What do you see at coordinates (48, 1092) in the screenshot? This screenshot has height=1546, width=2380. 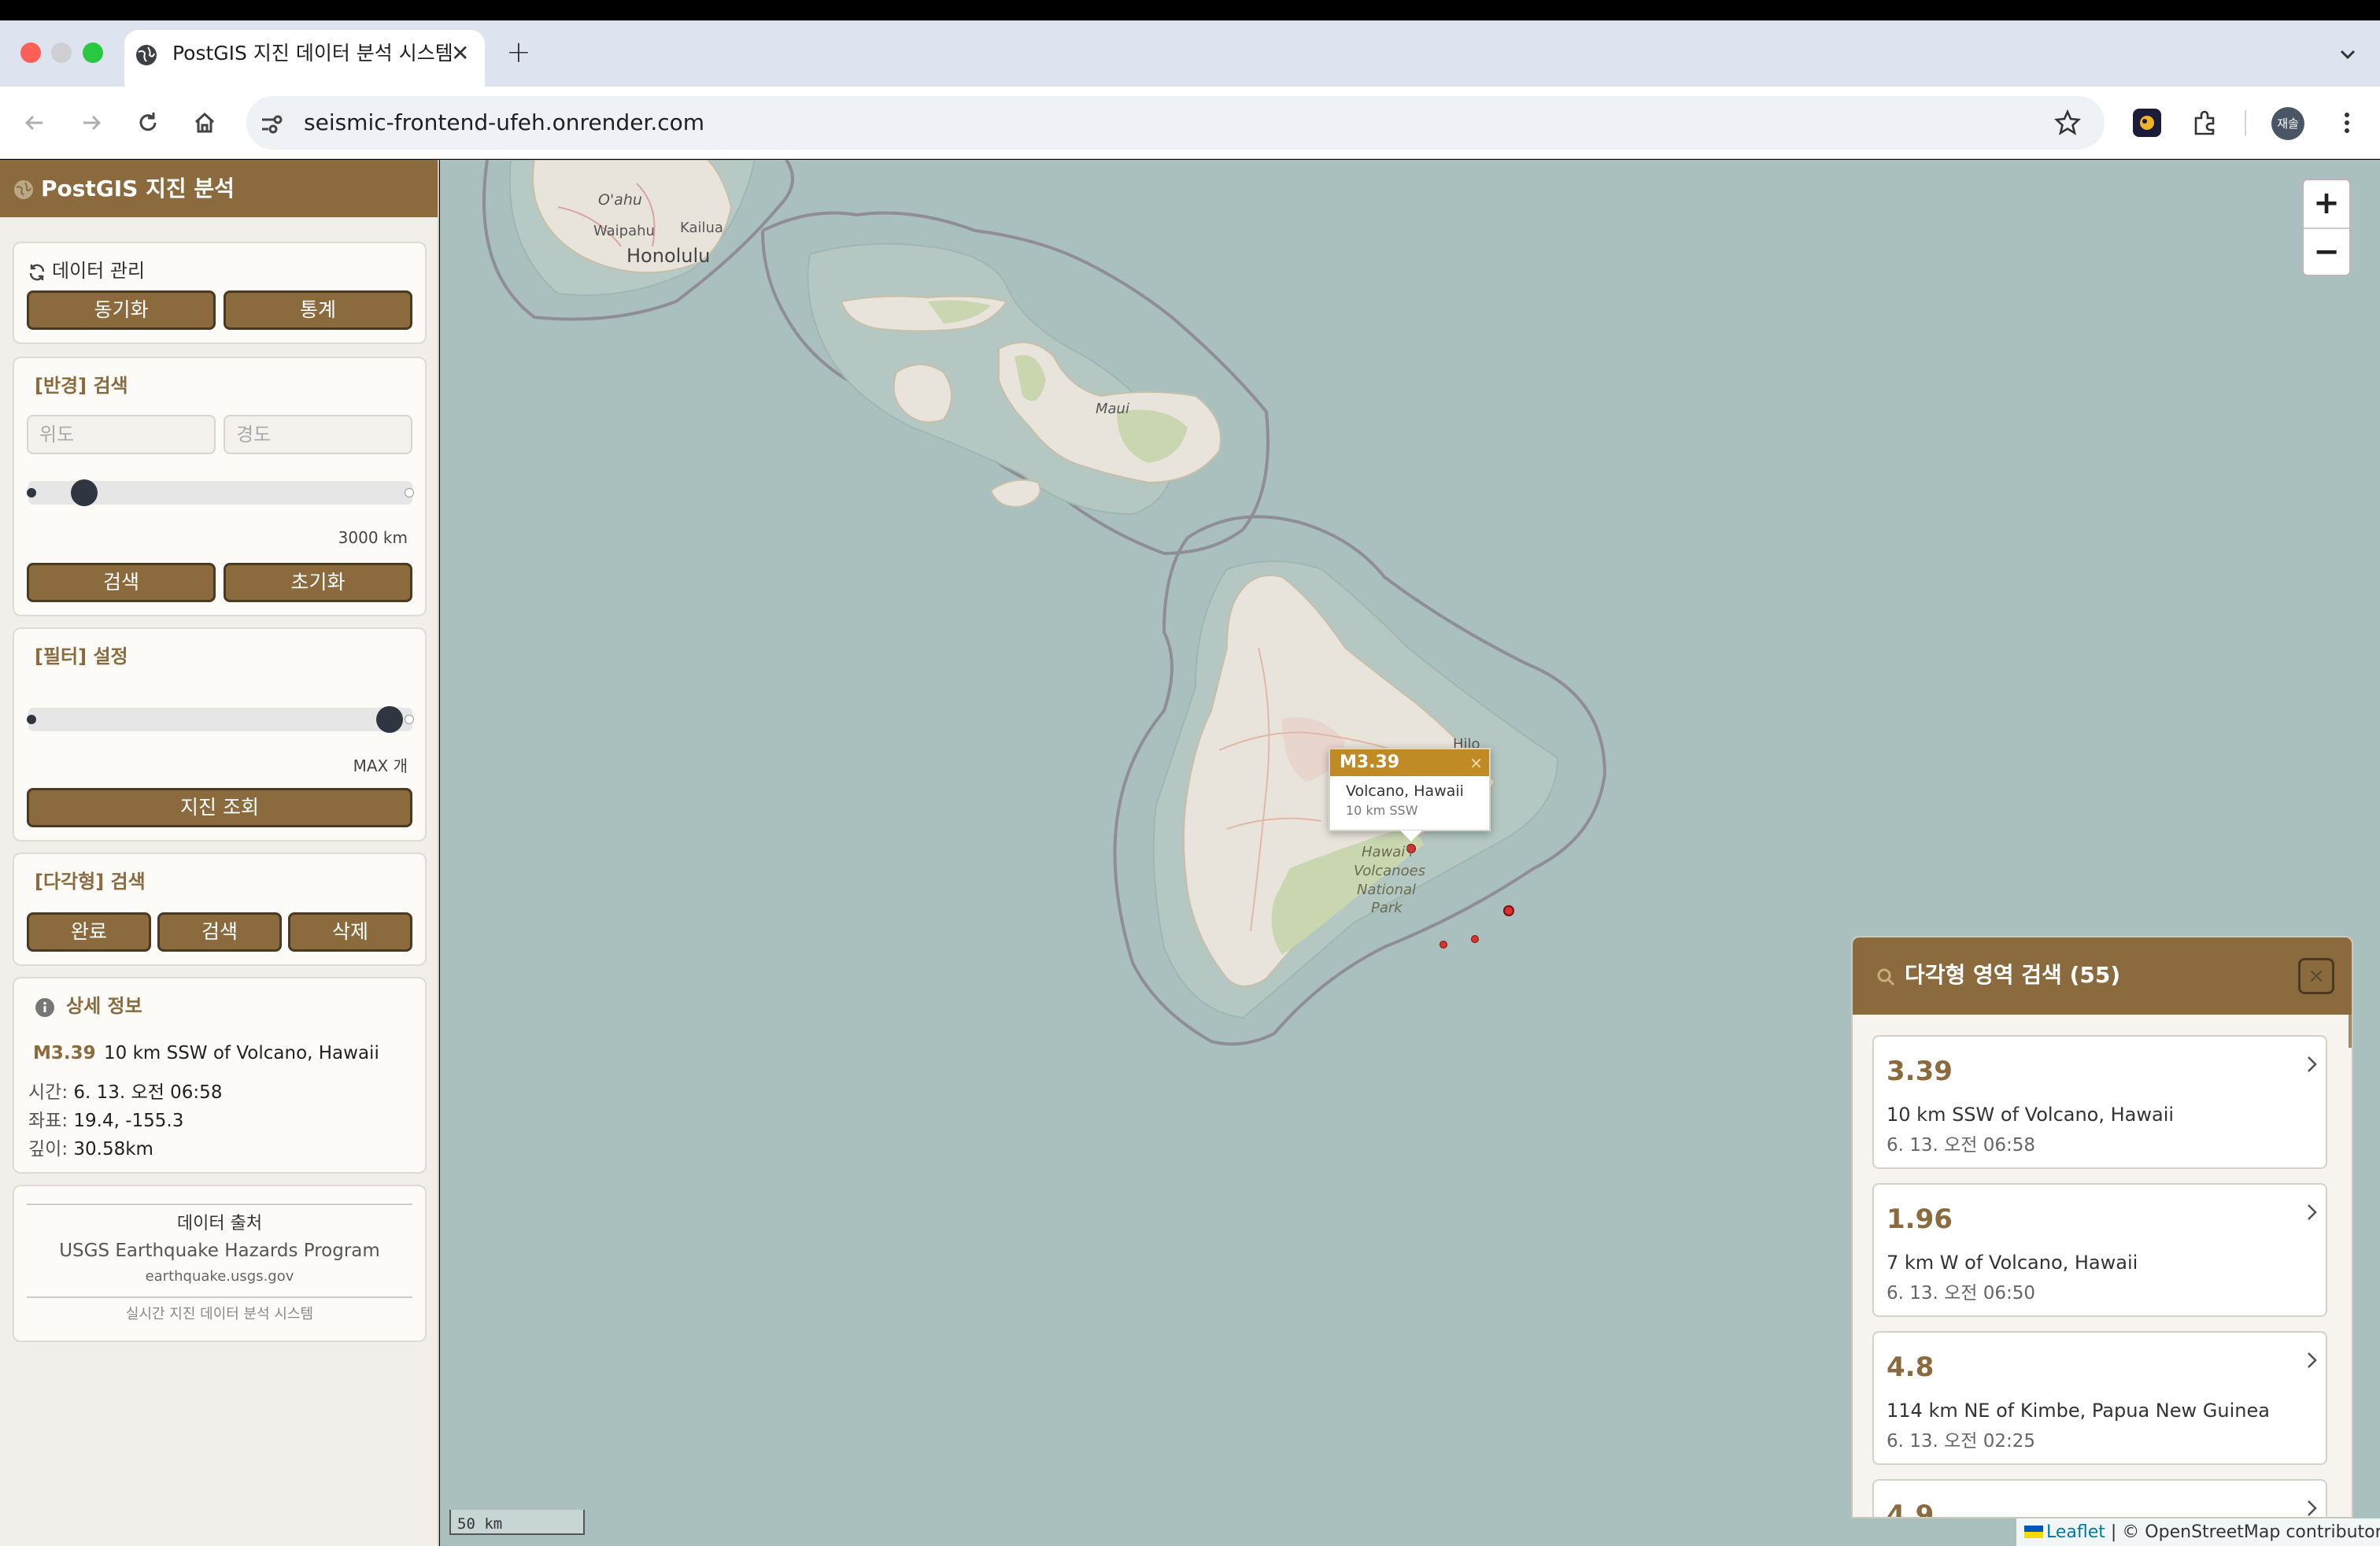 I see `detail-time-label: 시간:` at bounding box center [48, 1092].